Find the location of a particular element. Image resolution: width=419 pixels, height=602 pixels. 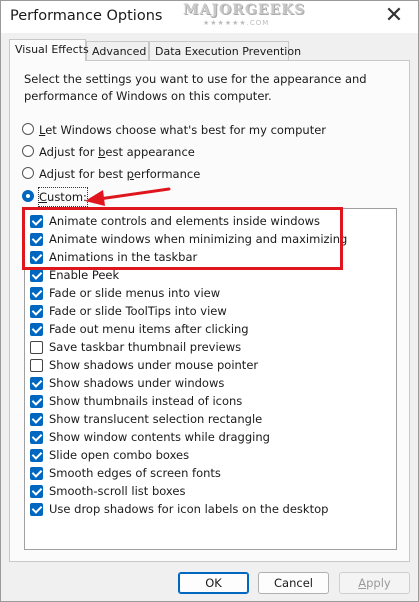

effect-label: Smooth-scroll list boxes is located at coordinates (117, 491).